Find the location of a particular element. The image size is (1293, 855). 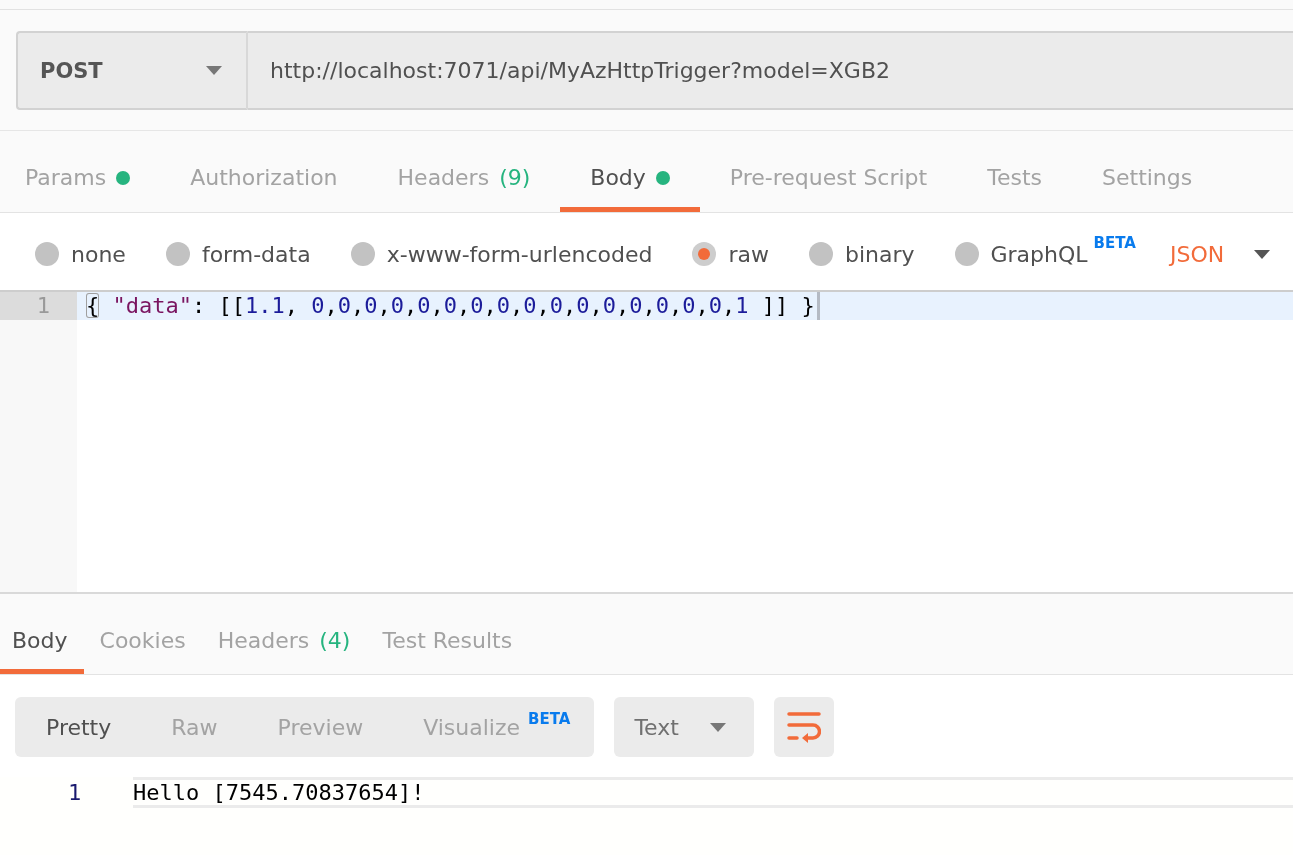

tab: Headers (9) is located at coordinates (464, 171).